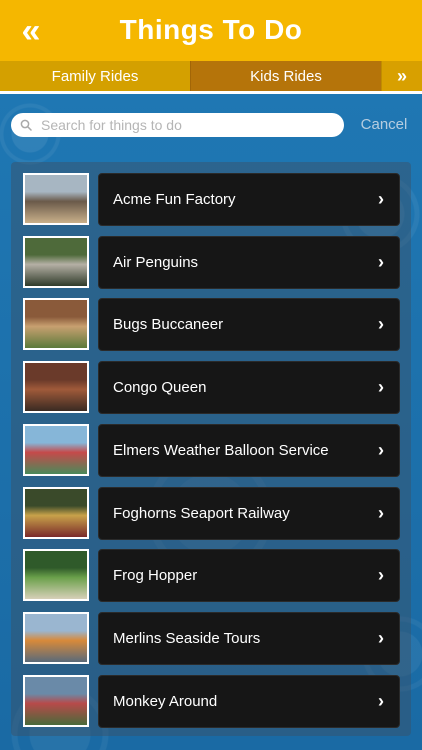 Image resolution: width=422 pixels, height=750 pixels. I want to click on tab-kids-rides: Kids Rides, so click(285, 76).